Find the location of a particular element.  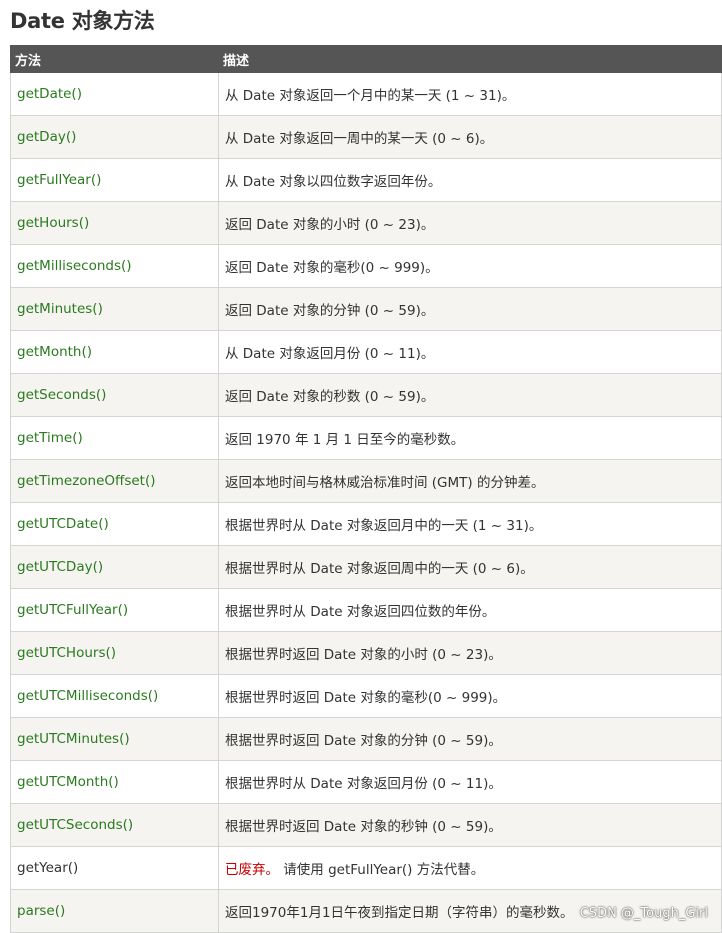

table-row: getSeconds() 返回 Date 对象的秒数 (0 ~ 59)。 is located at coordinates (366, 395).